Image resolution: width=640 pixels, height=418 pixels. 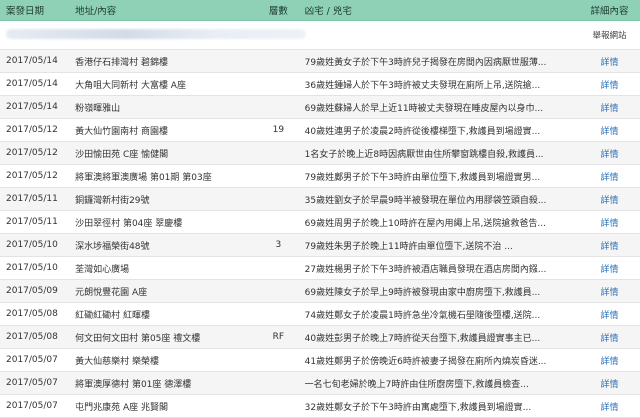 What do you see at coordinates (609, 10) in the screenshot?
I see `header-detail: 詳細內容` at bounding box center [609, 10].